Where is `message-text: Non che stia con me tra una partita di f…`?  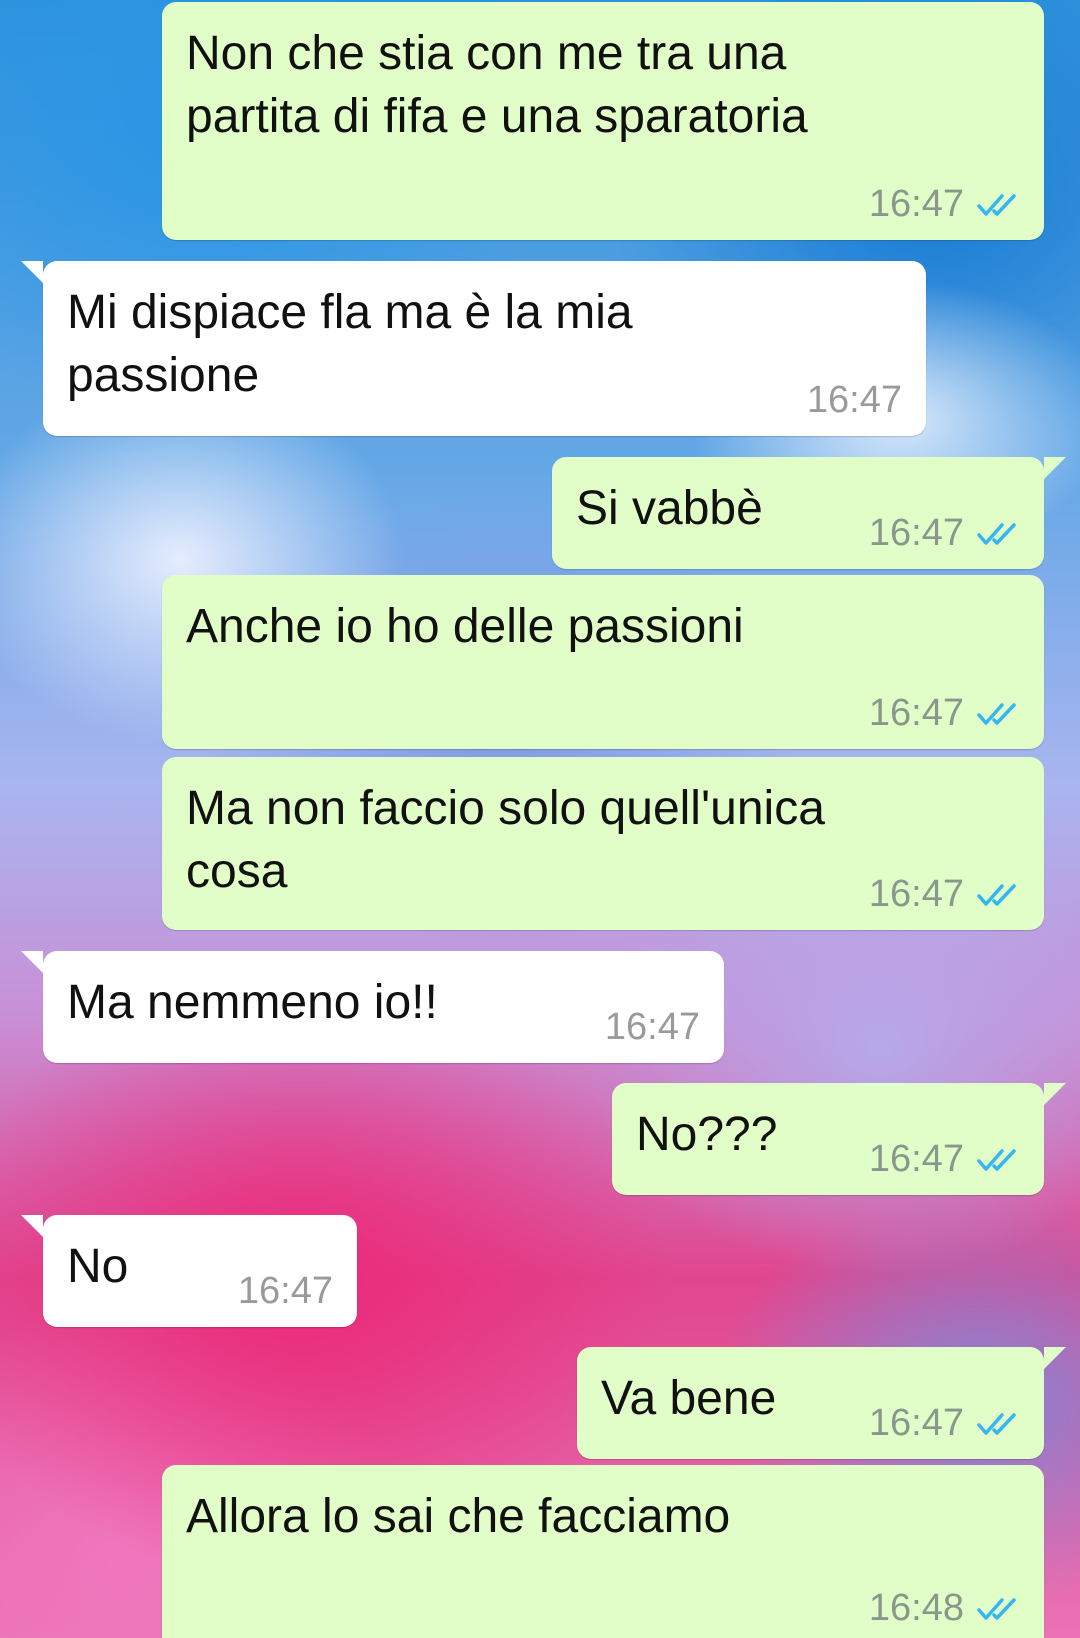
message-text: Non che stia con me tra una partita di f… is located at coordinates (497, 85).